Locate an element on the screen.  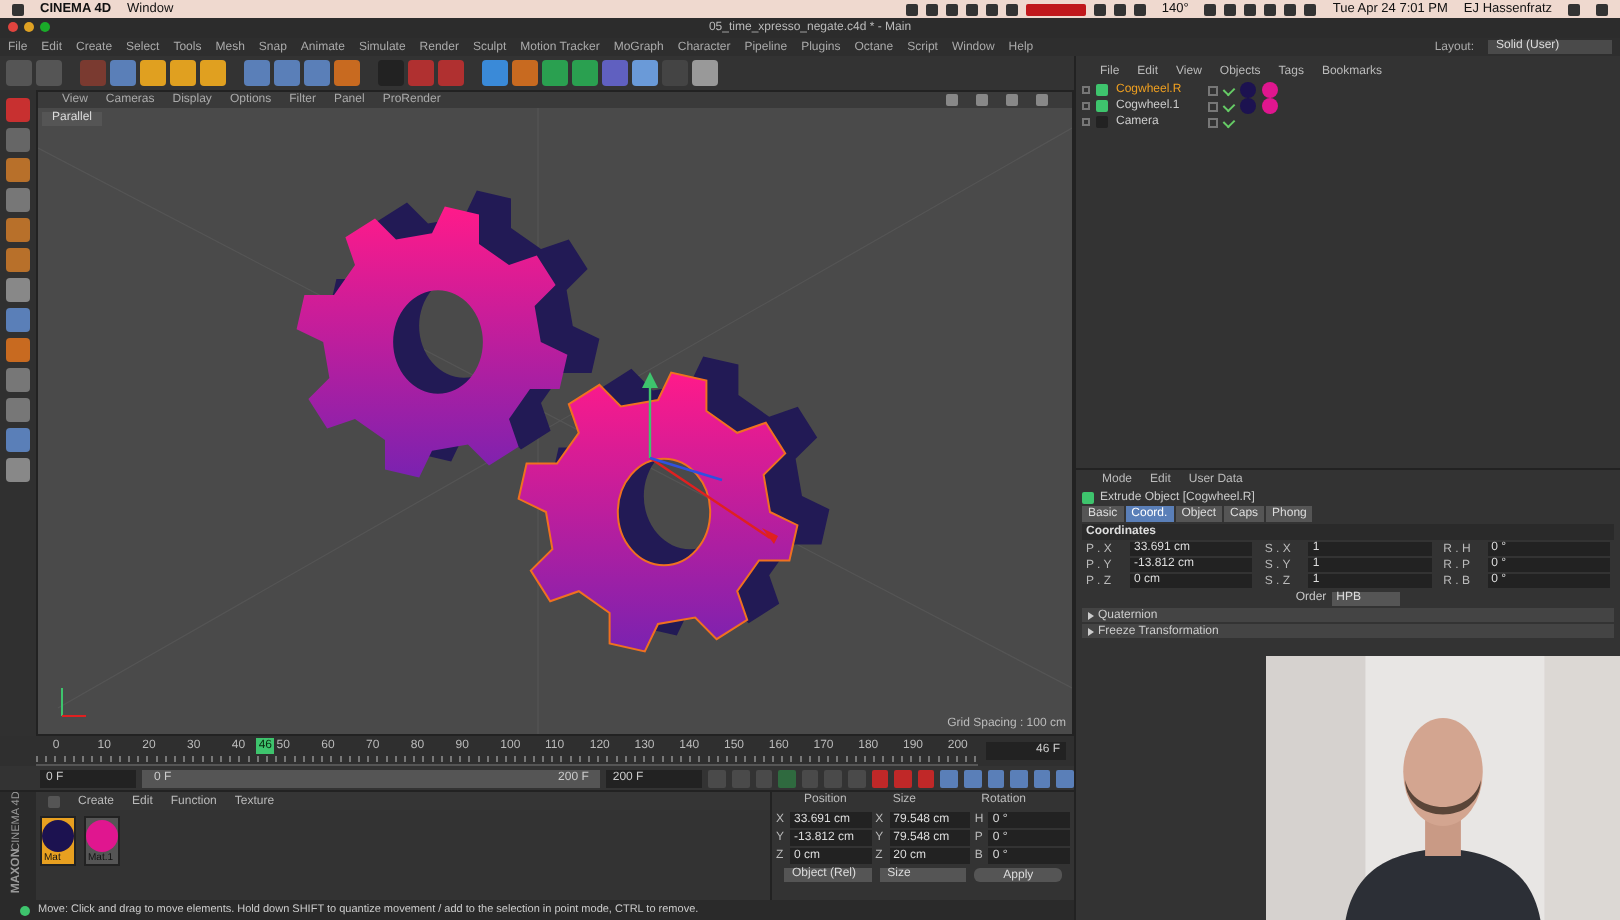
zoom-button is located at coordinates (45, 27).